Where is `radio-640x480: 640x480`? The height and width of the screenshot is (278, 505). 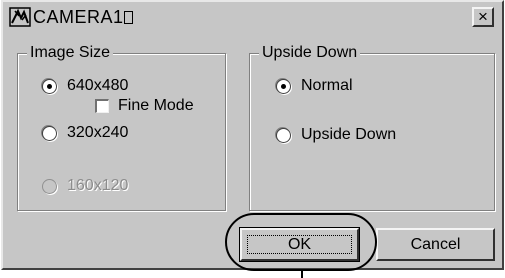 radio-640x480: 640x480 is located at coordinates (85, 86).